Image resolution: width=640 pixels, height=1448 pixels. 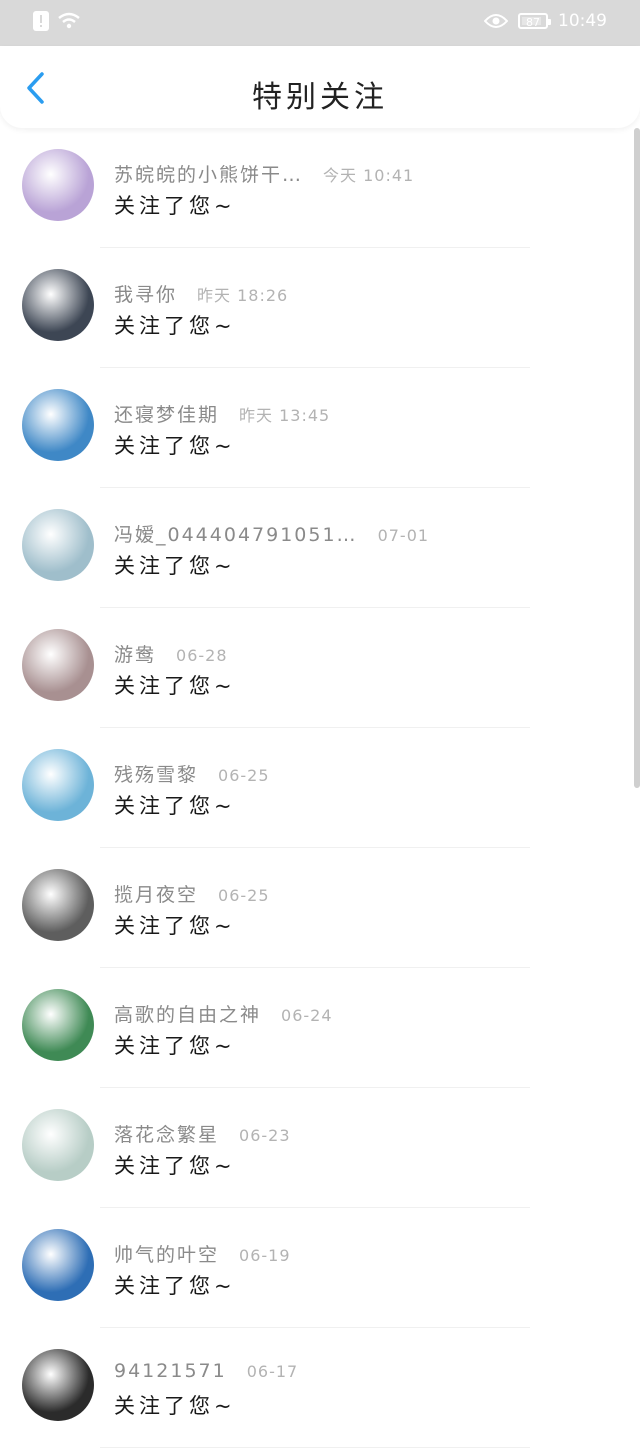 I want to click on row-header: 揽月夜空 06-25, so click(x=192, y=893).